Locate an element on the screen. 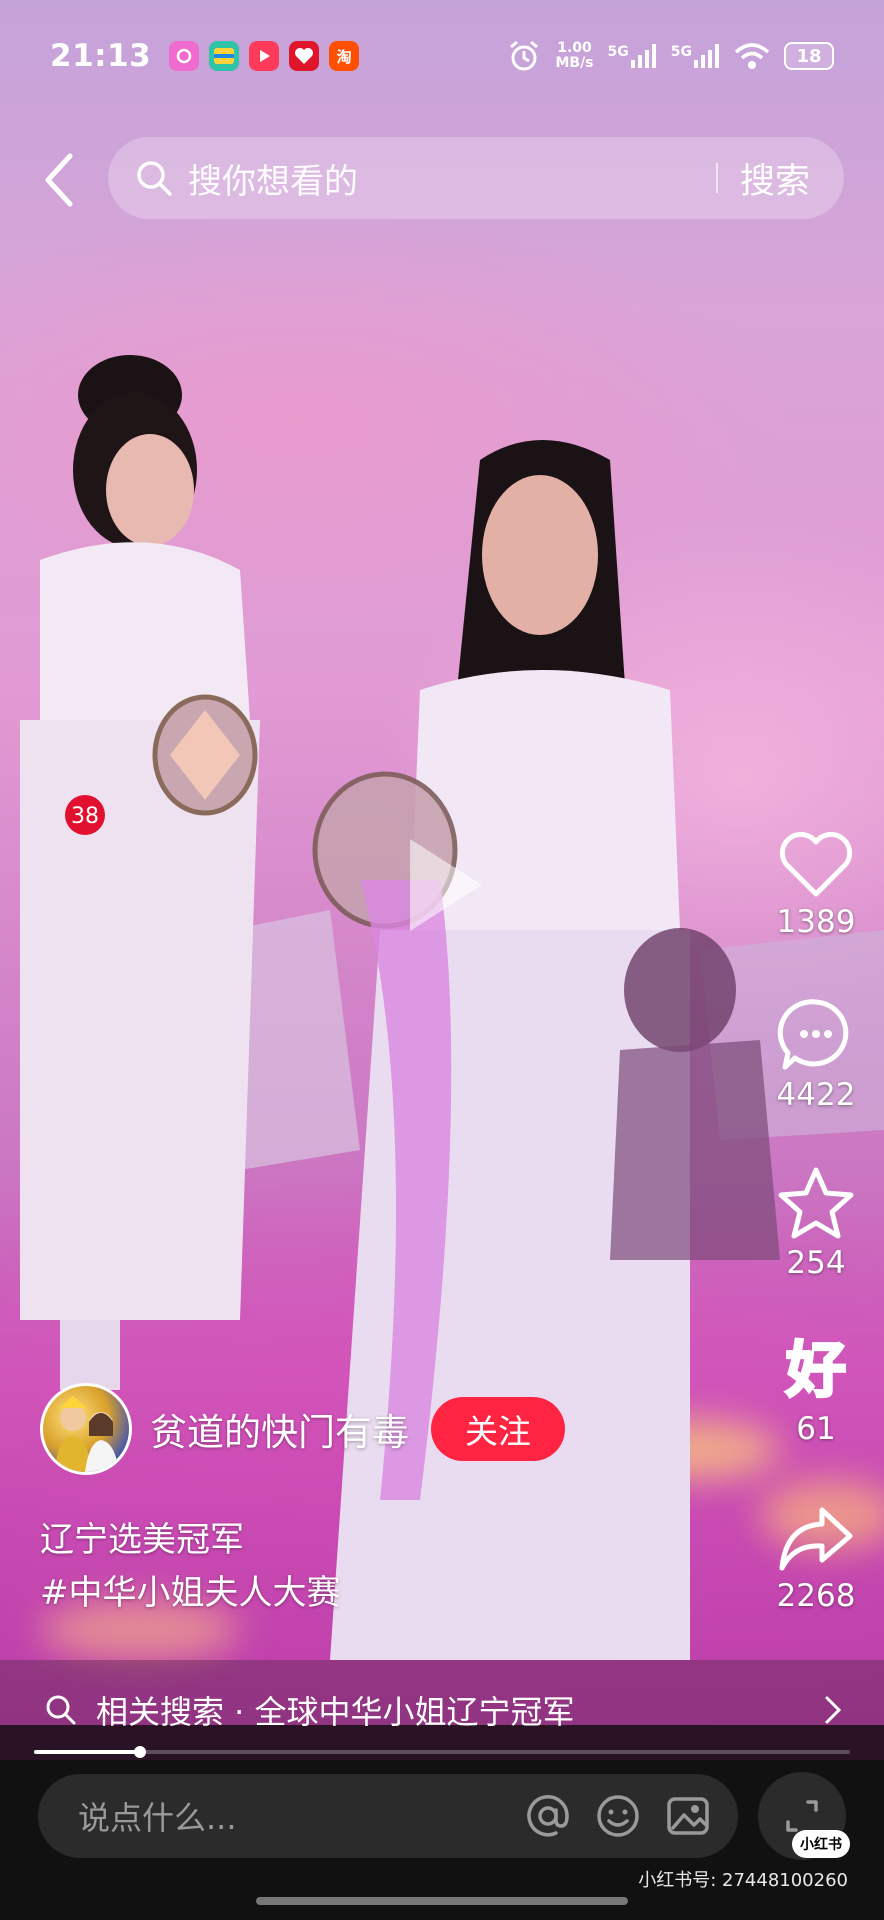 Image resolution: width=884 pixels, height=1920 pixels. comment-action: 4422 is located at coordinates (816, 1055).